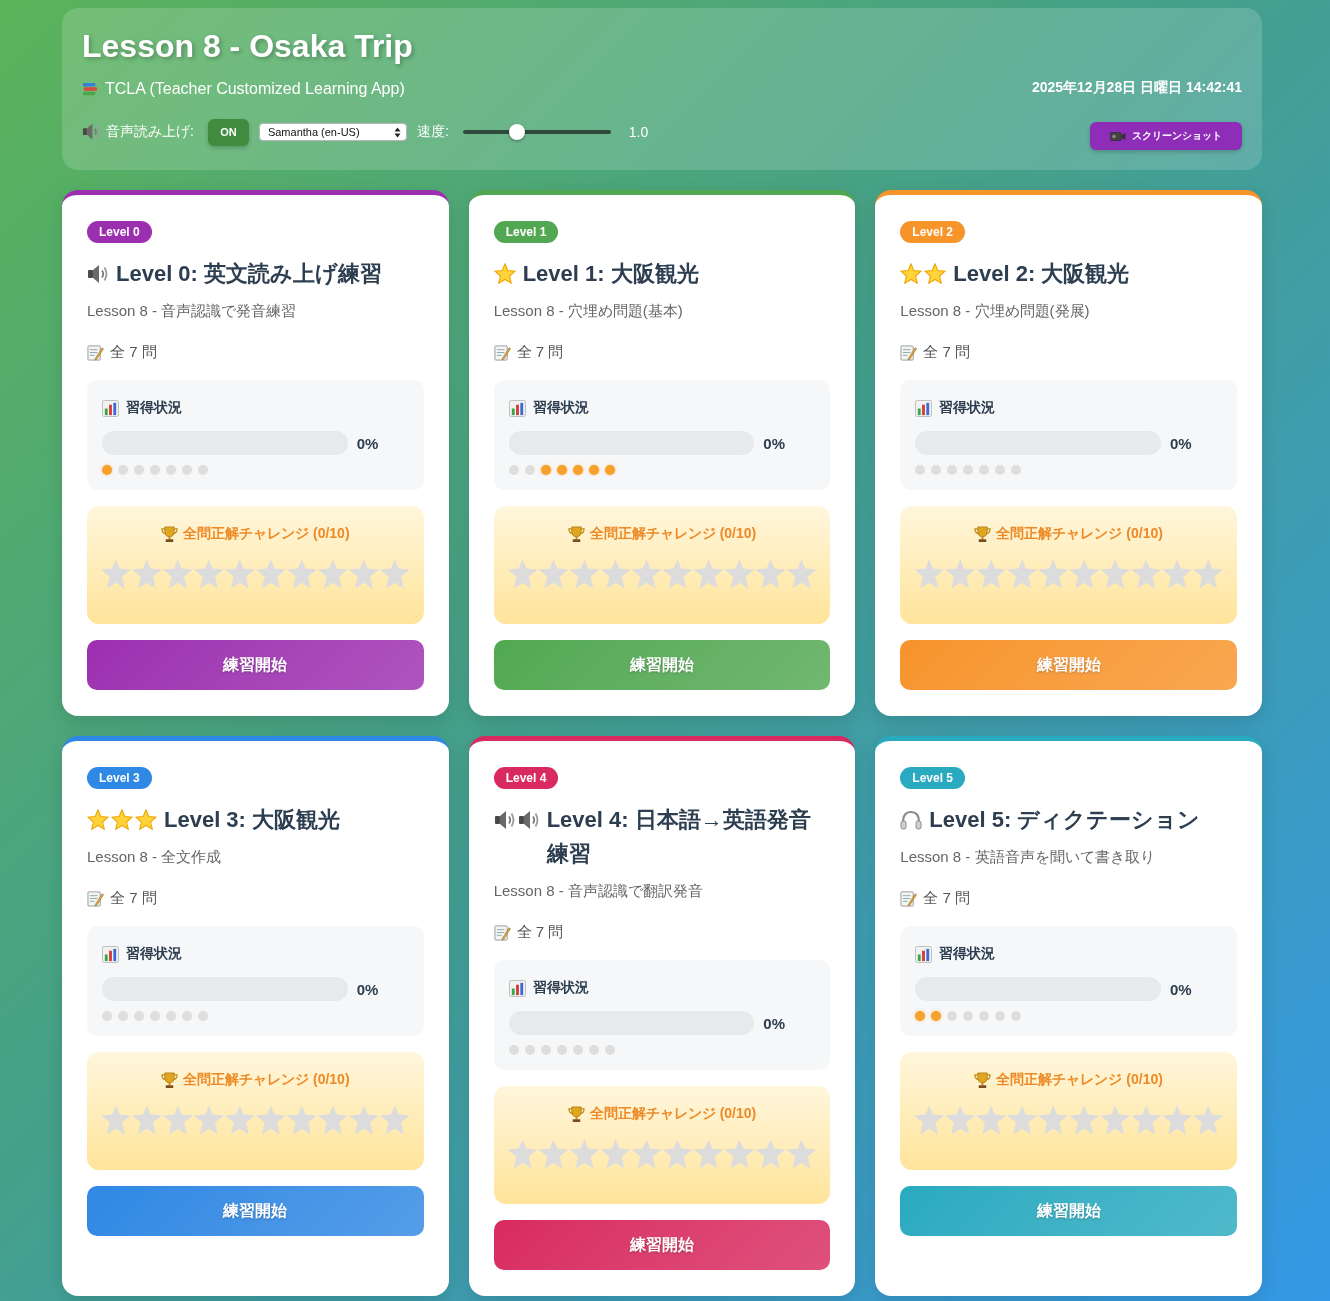 The image size is (1330, 1301). Describe the element at coordinates (526, 778) in the screenshot. I see `level-badge: Level 4` at that location.